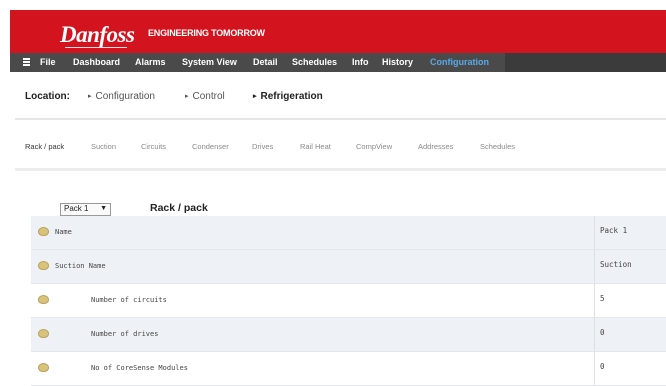  What do you see at coordinates (348, 233) in the screenshot?
I see `table-row: Name Pack 1` at bounding box center [348, 233].